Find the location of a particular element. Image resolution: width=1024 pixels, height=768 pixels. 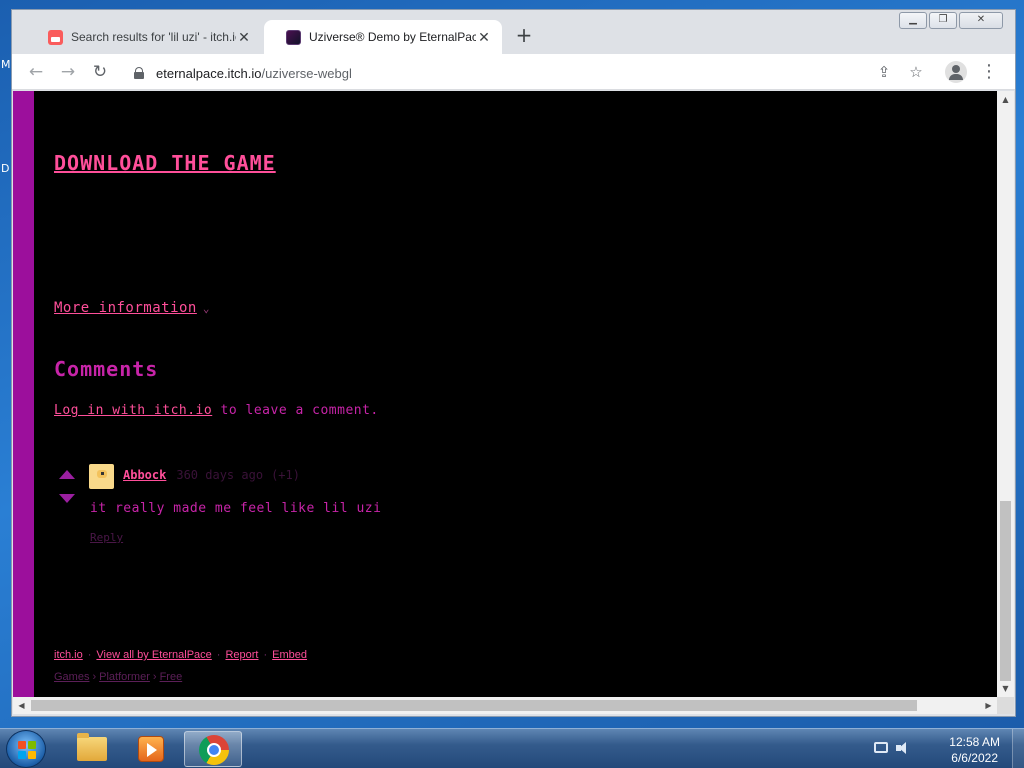

tab-uziverse-demo: Uziverse® Demo by EternalPace ✕ is located at coordinates (383, 37).